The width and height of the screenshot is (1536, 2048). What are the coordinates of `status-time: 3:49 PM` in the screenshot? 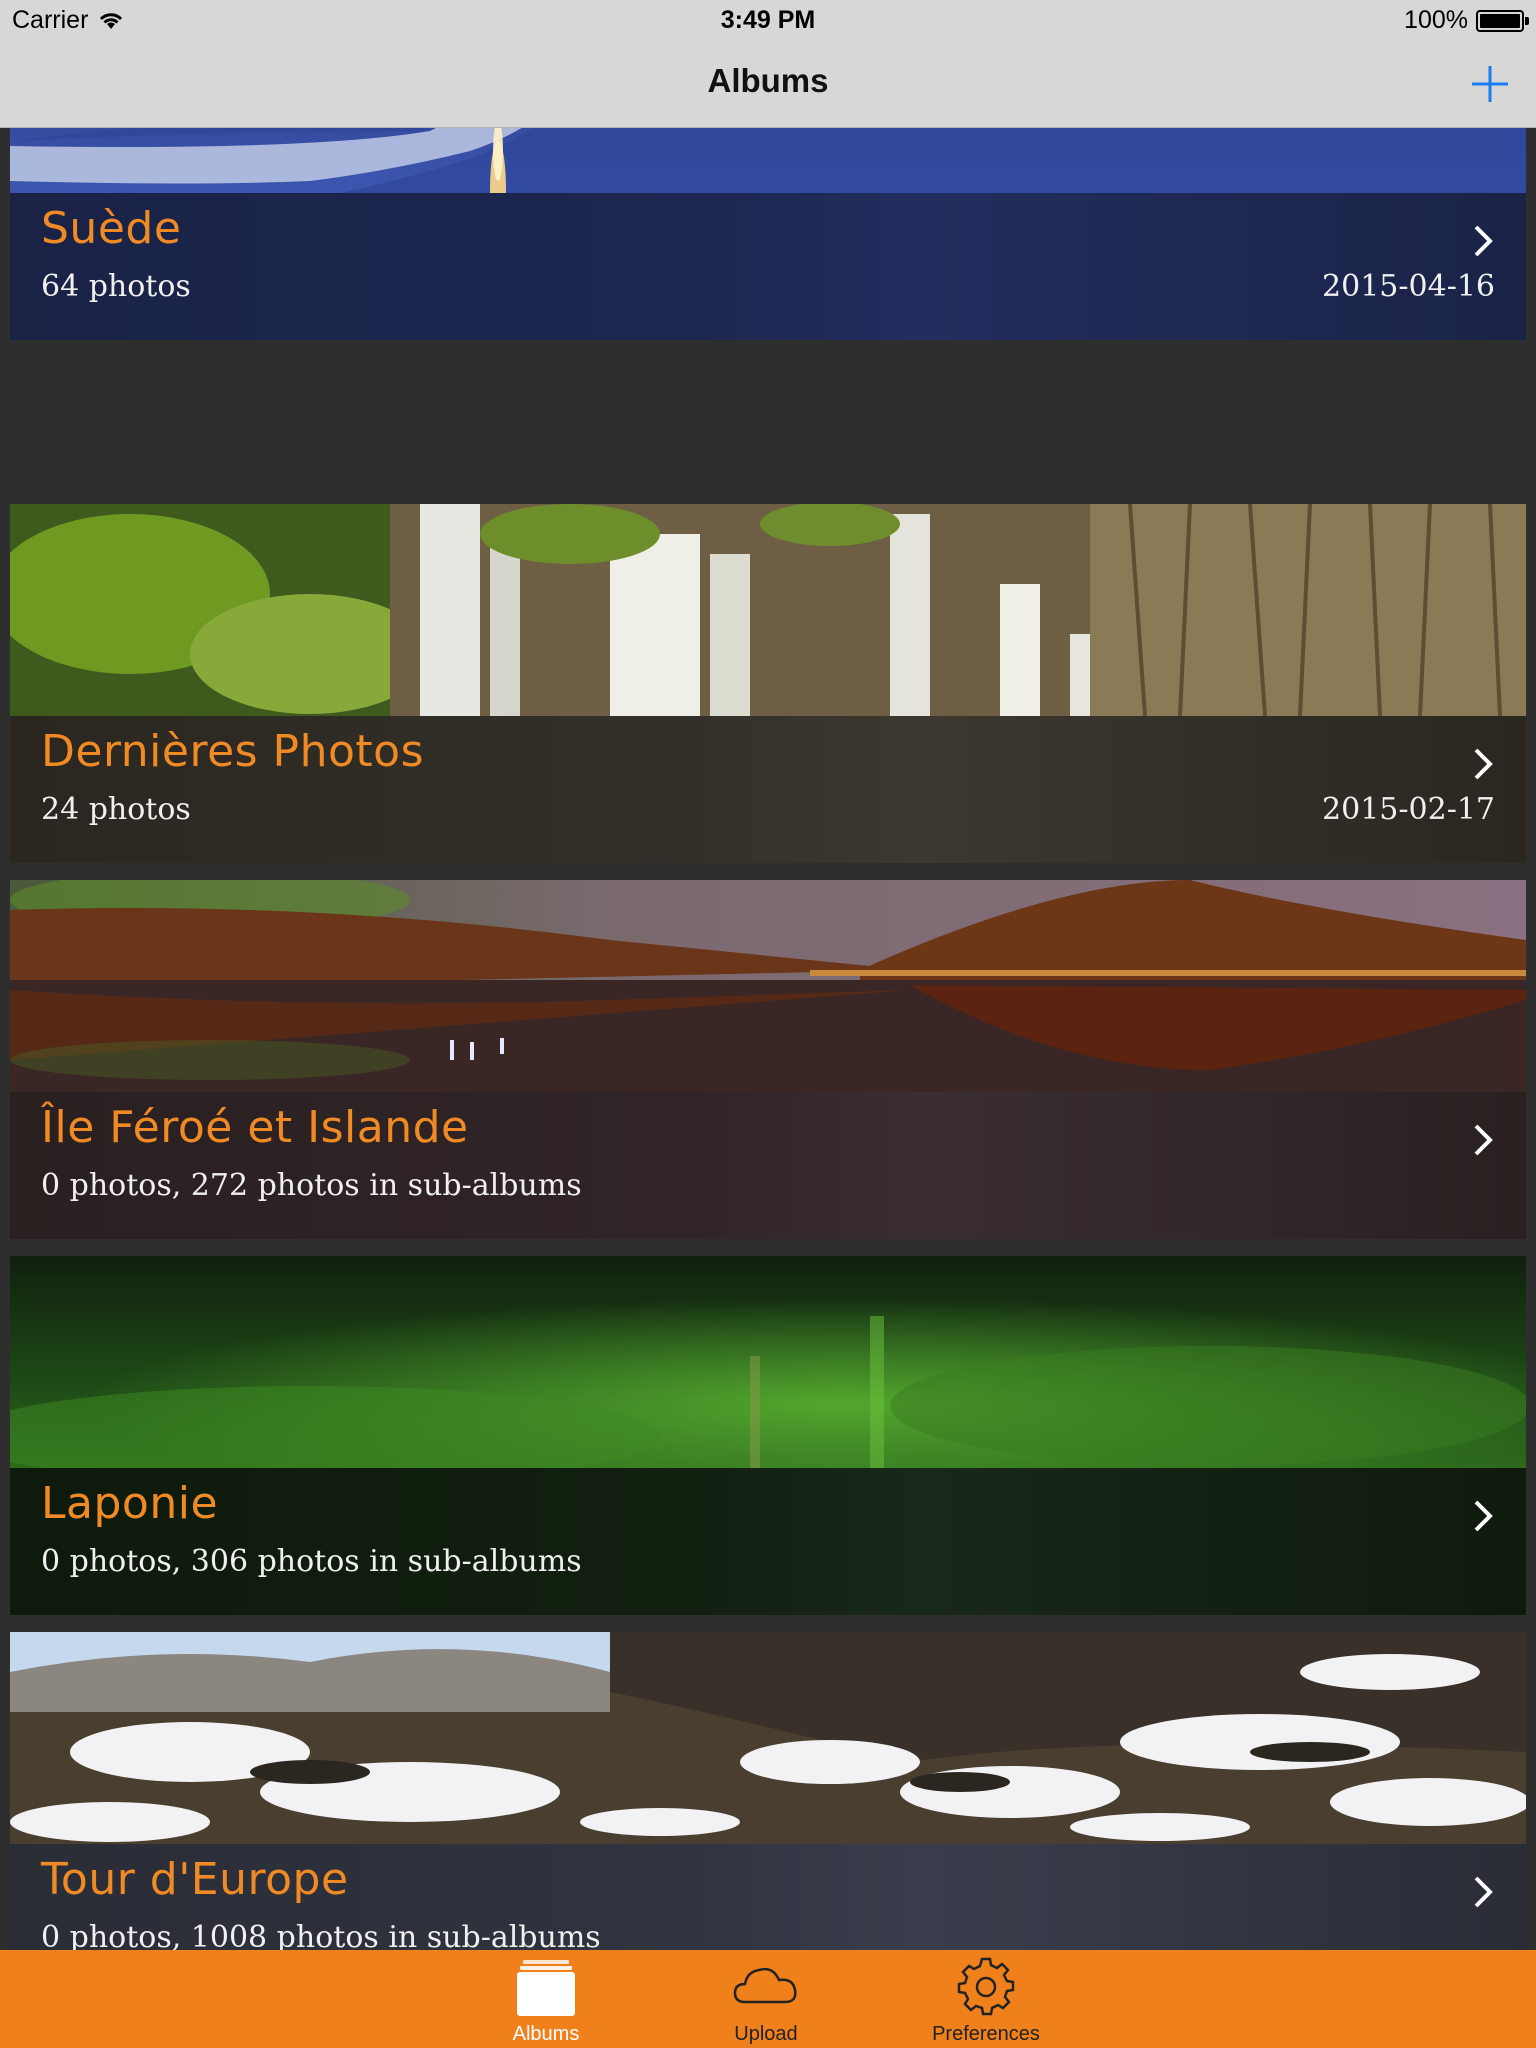 It's located at (768, 20).